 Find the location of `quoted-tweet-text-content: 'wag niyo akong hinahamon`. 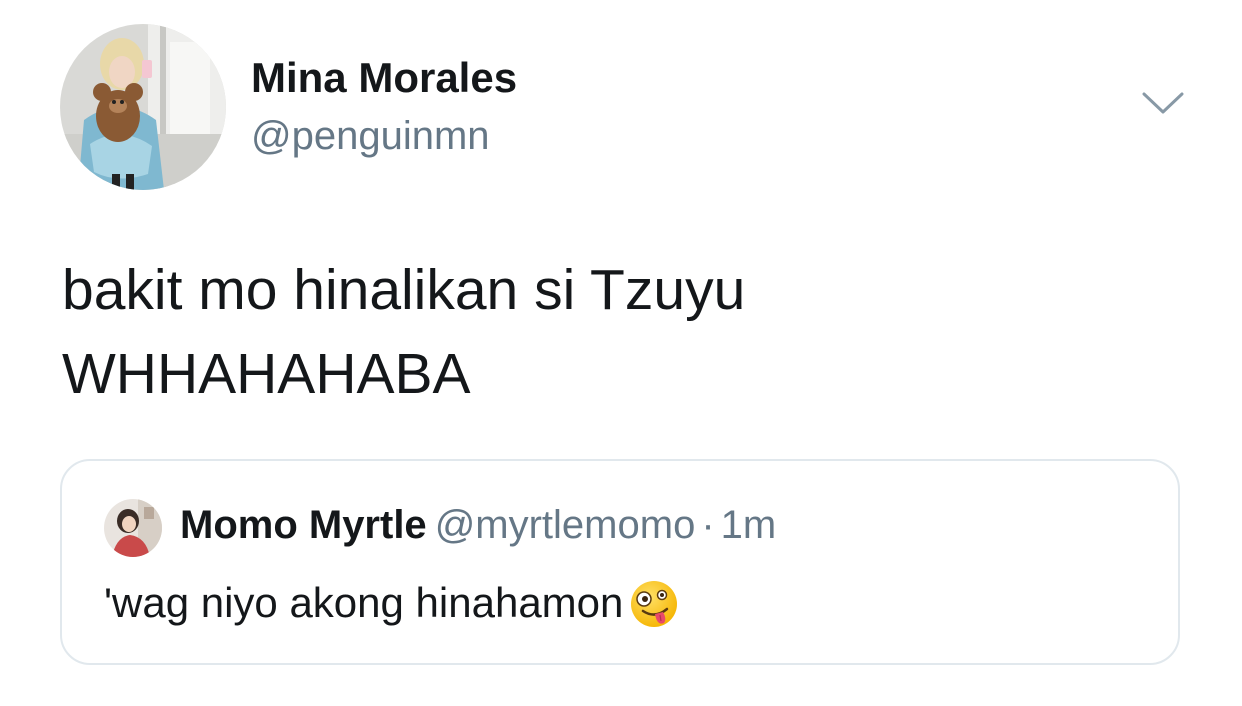

quoted-tweet-text-content: 'wag niyo akong hinahamon is located at coordinates (364, 602).